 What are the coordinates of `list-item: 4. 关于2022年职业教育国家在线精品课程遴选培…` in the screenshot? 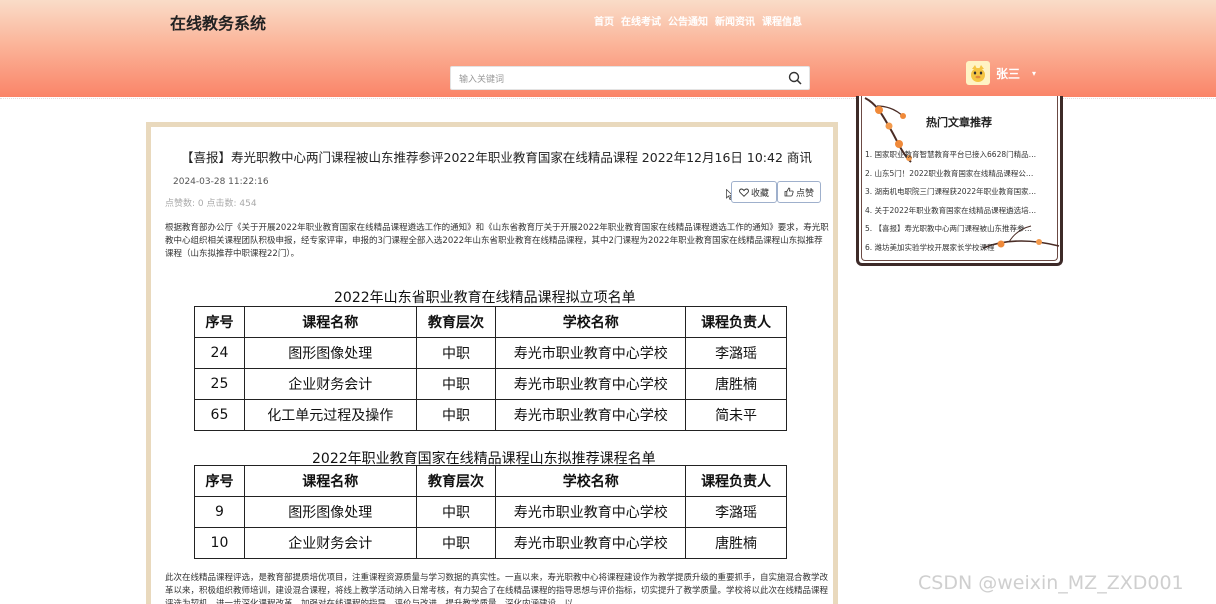 It's located at (961, 213).